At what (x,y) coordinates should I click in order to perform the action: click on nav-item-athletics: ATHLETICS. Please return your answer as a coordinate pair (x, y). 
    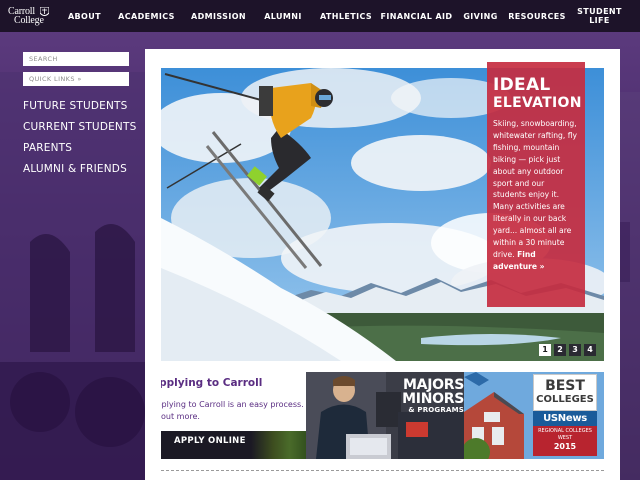
    Looking at the image, I should click on (346, 16).